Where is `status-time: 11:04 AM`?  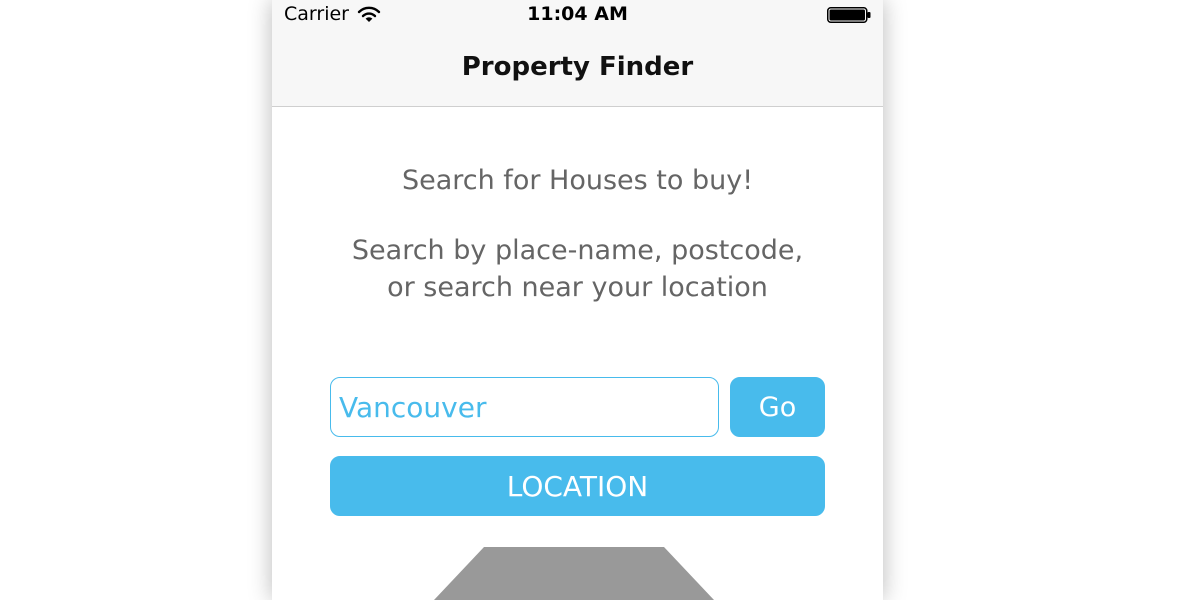 status-time: 11:04 AM is located at coordinates (577, 14).